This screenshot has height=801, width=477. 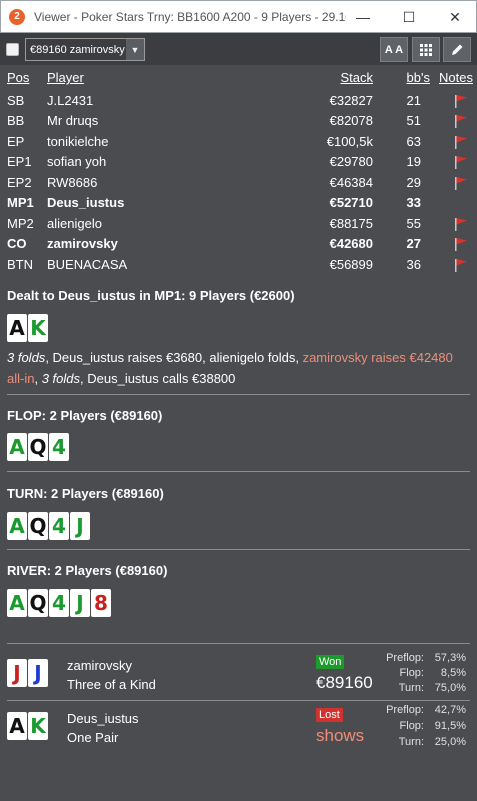 I want to click on result-player-name: Deus_iustus, so click(x=103, y=718).